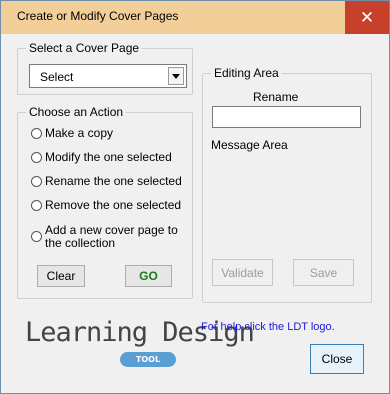  Describe the element at coordinates (113, 181) in the screenshot. I see `radio-label: Rename the one selected` at that location.